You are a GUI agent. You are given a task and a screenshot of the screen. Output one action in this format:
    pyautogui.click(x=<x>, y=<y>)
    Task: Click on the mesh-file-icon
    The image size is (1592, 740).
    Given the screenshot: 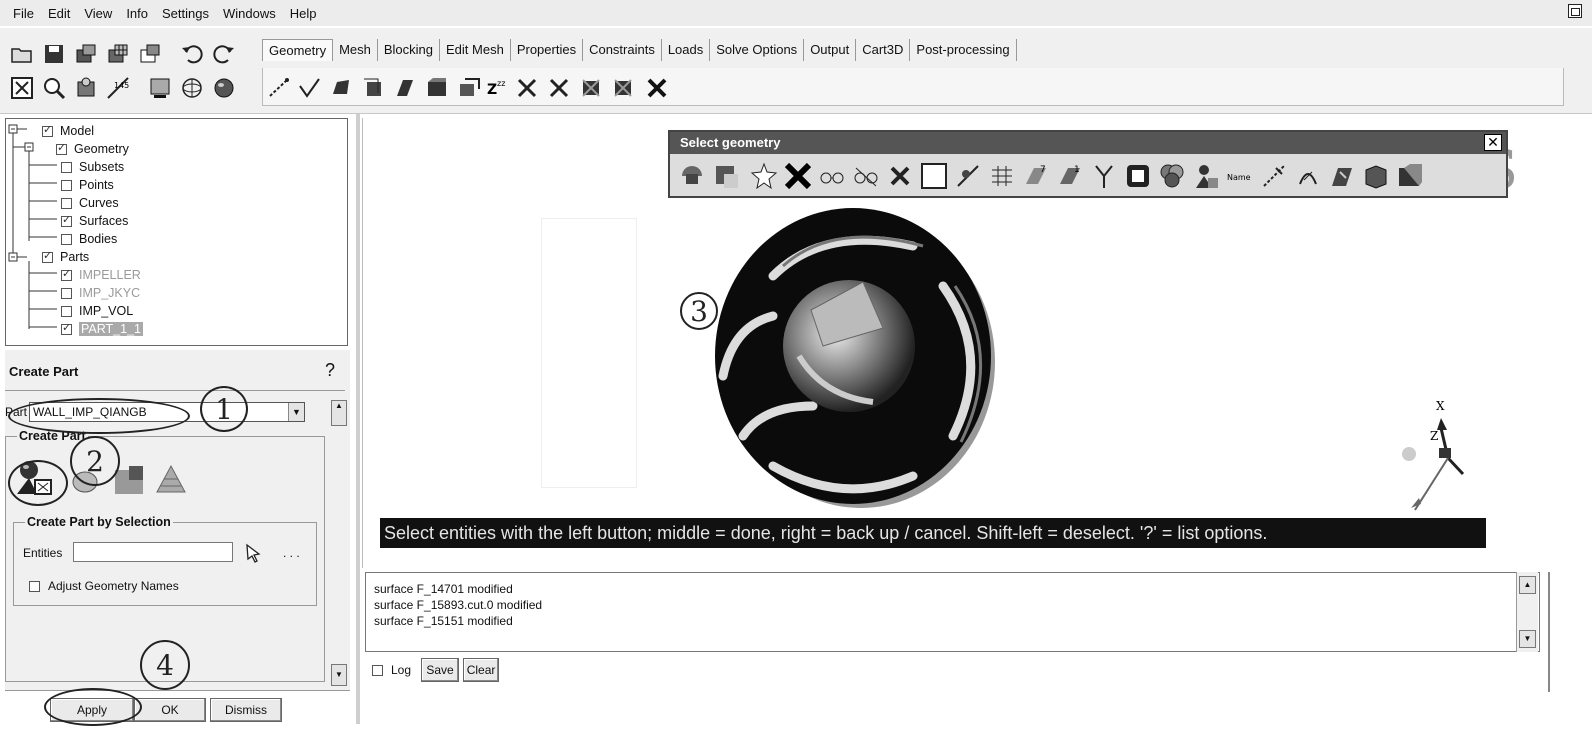 What is the action you would take?
    pyautogui.click(x=118, y=54)
    